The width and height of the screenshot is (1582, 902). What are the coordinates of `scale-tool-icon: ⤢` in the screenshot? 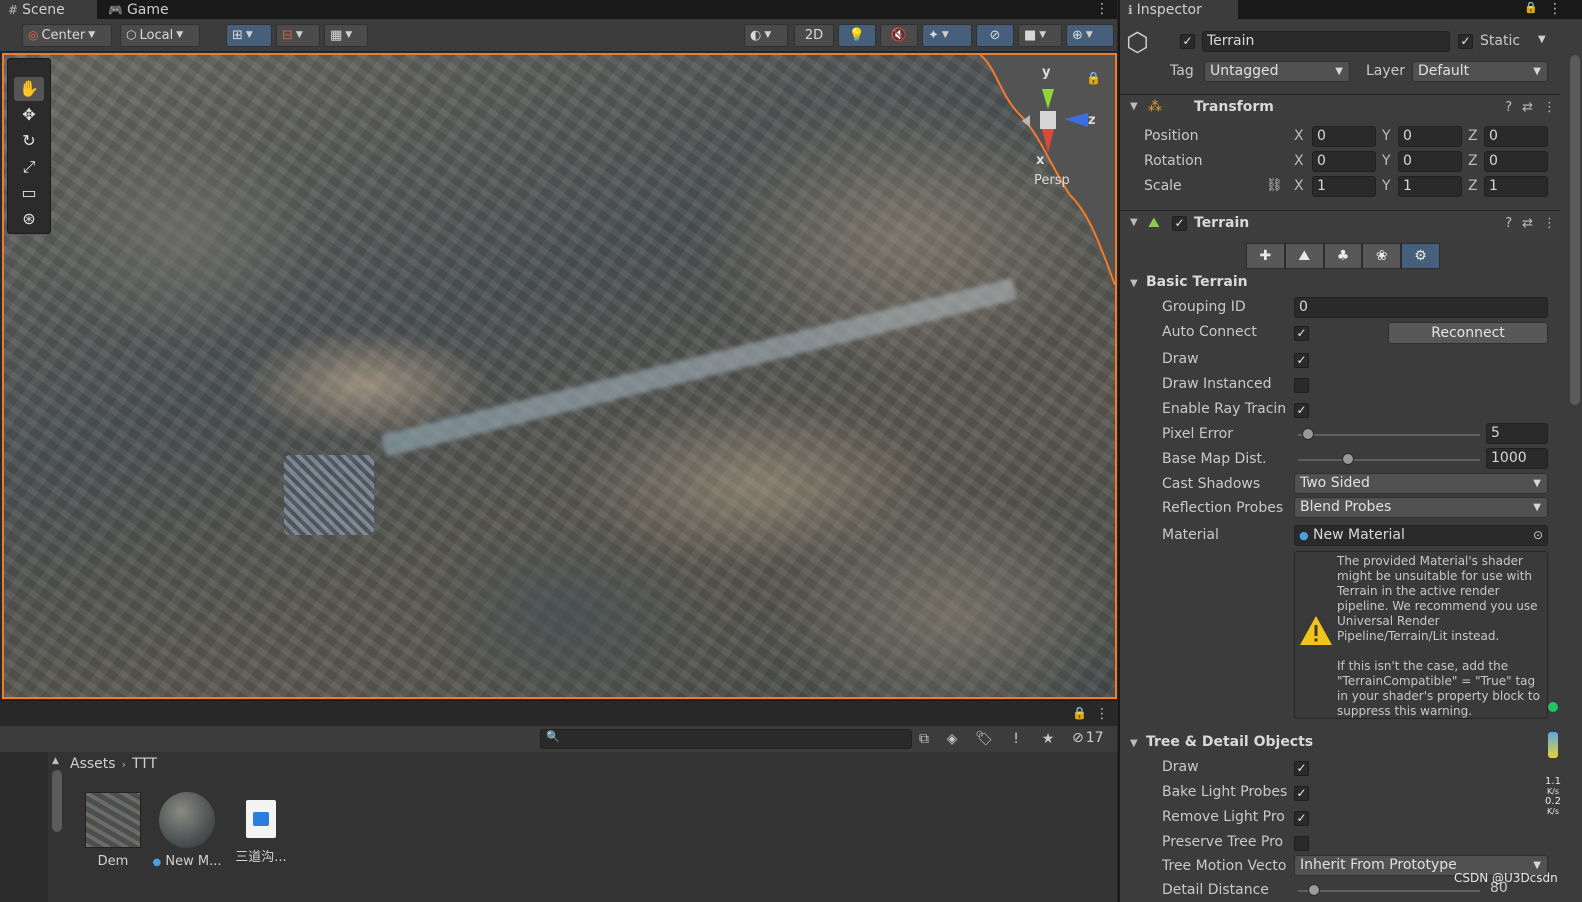 It's located at (29, 167).